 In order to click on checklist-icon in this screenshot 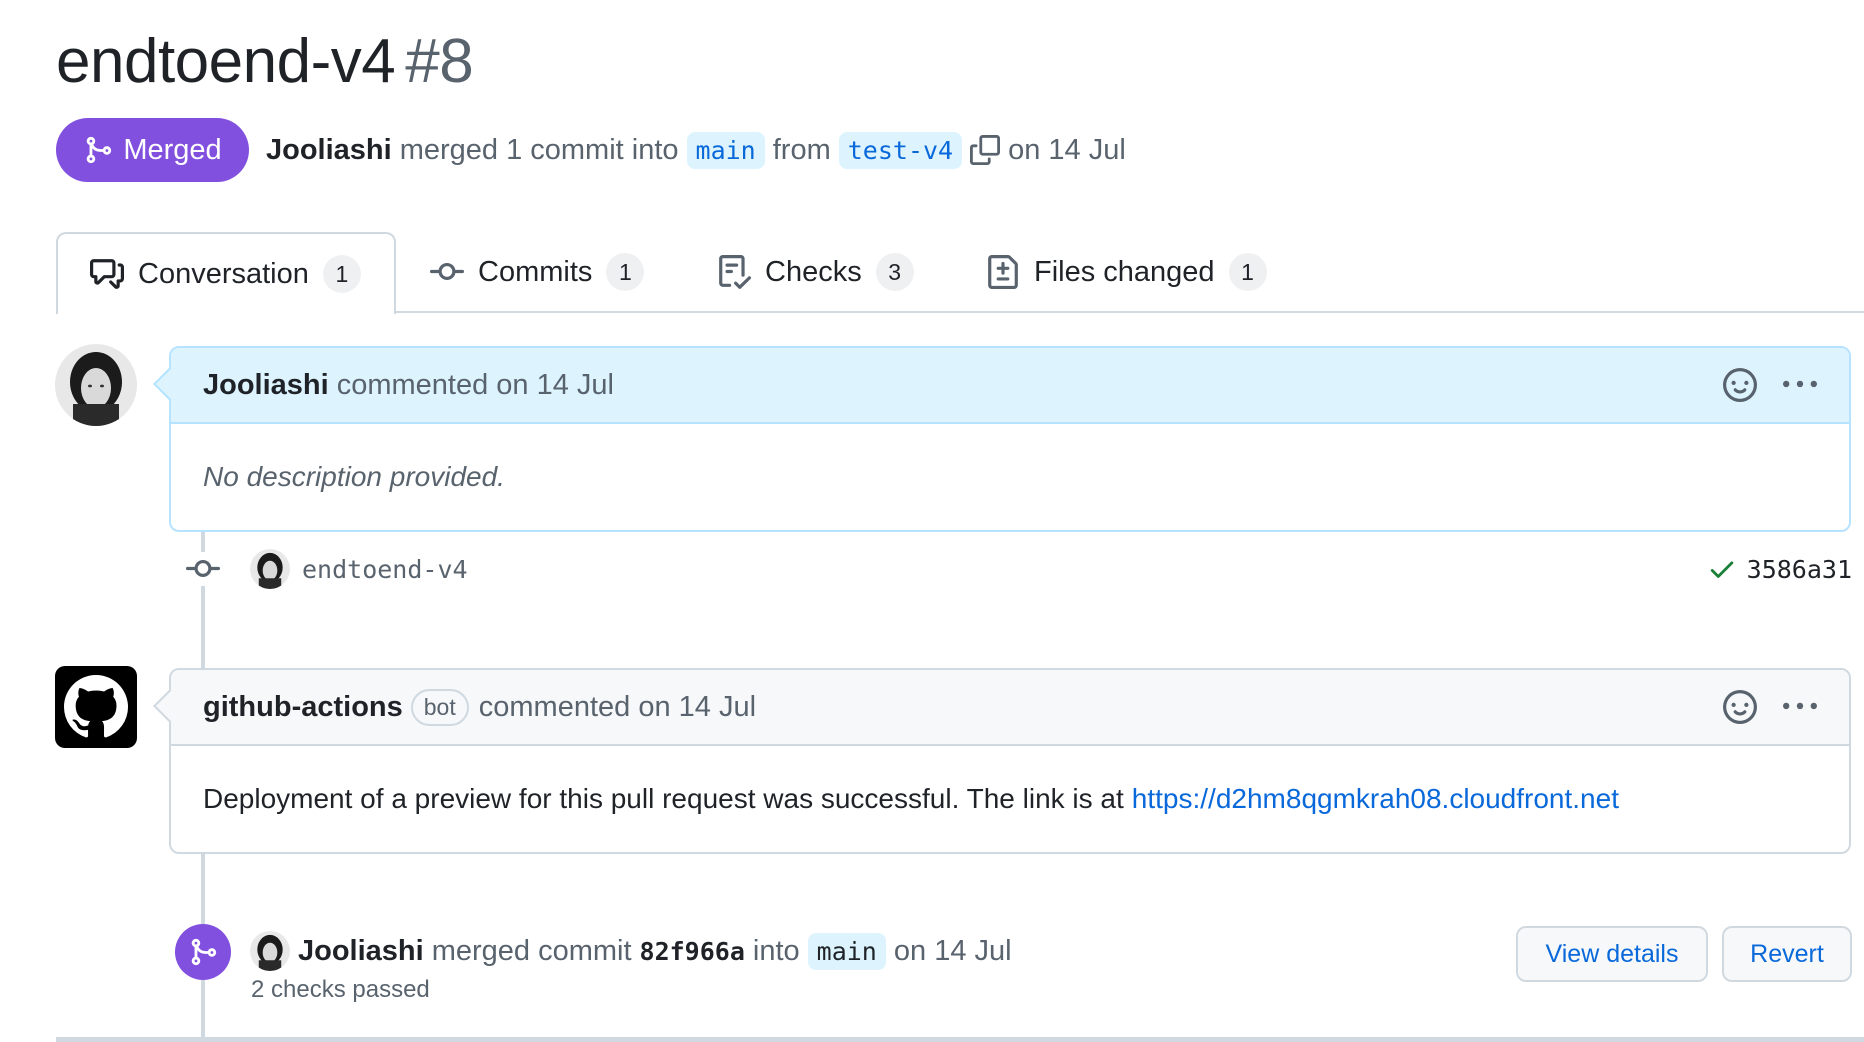, I will do `click(735, 272)`.